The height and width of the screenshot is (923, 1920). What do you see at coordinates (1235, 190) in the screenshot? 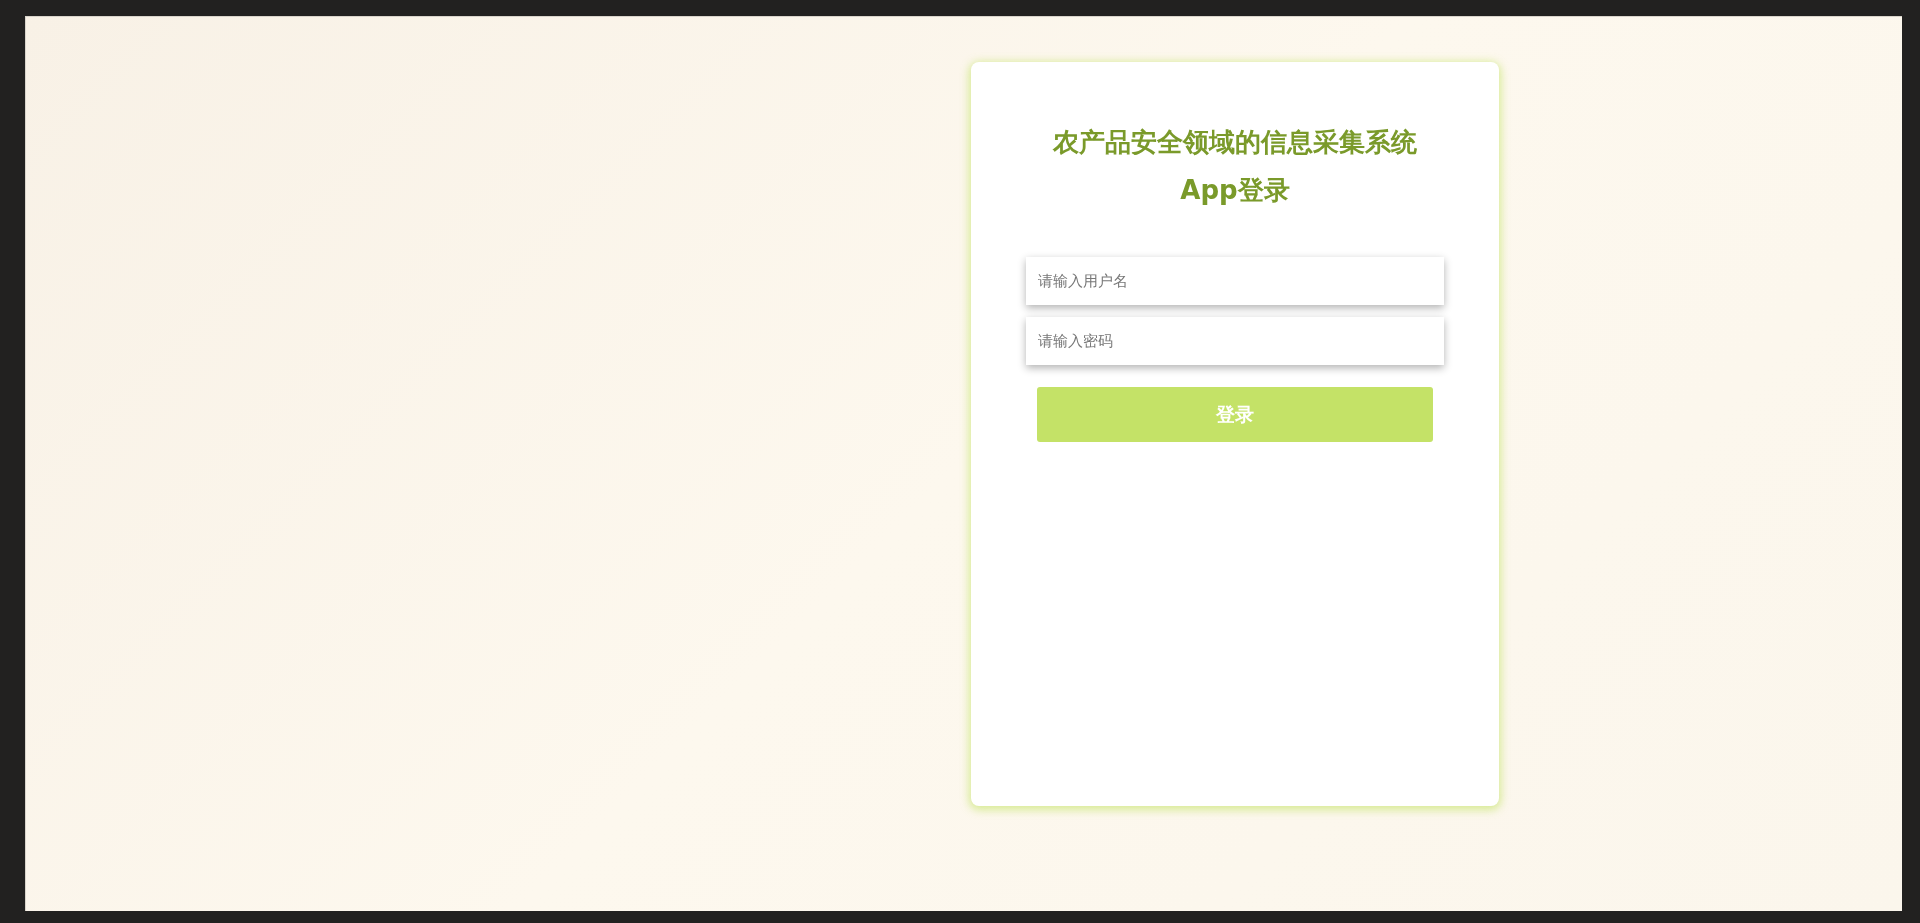
I see `card-title: App登录` at bounding box center [1235, 190].